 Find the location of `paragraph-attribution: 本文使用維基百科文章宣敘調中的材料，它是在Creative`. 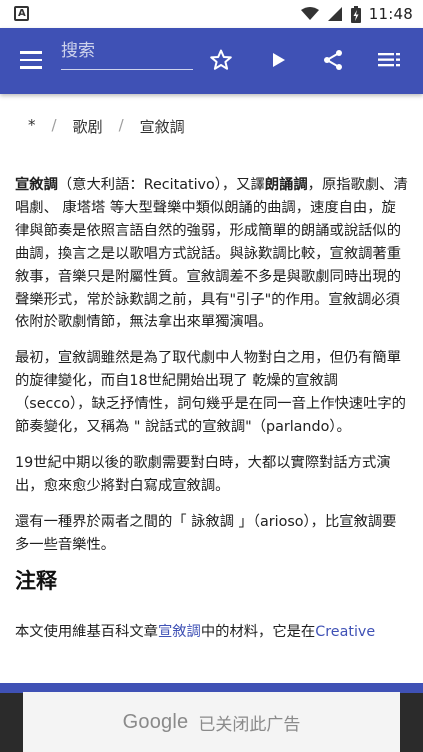

paragraph-attribution: 本文使用維基百科文章宣敘調中的材料，它是在Creative is located at coordinates (195, 631).